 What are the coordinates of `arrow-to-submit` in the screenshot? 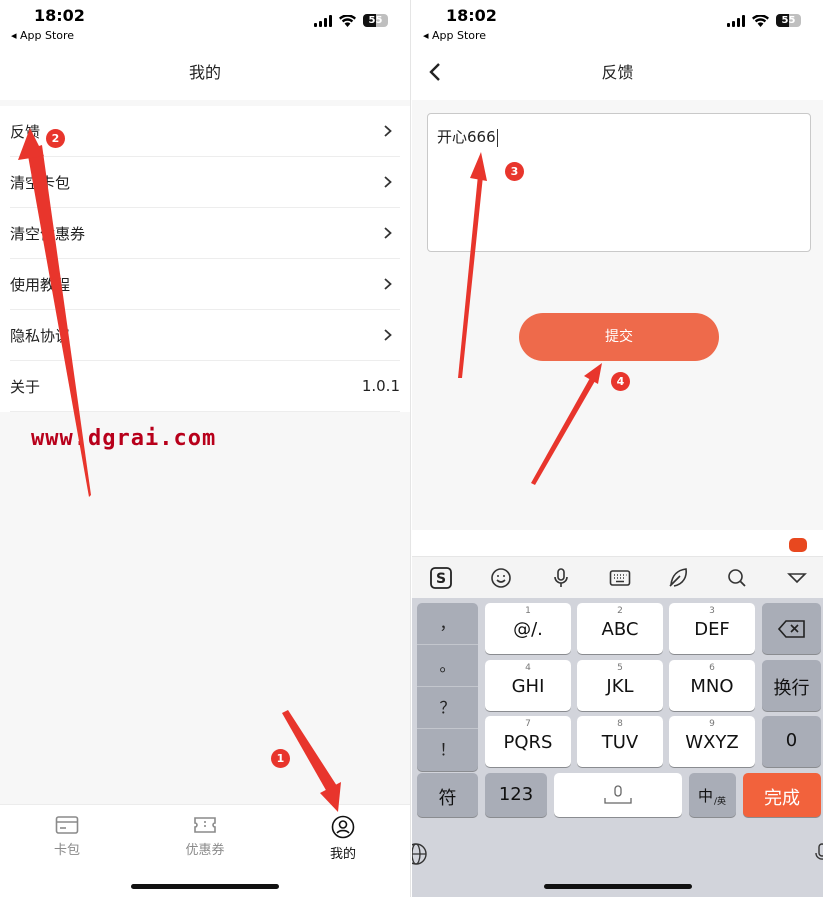 It's located at (563, 431).